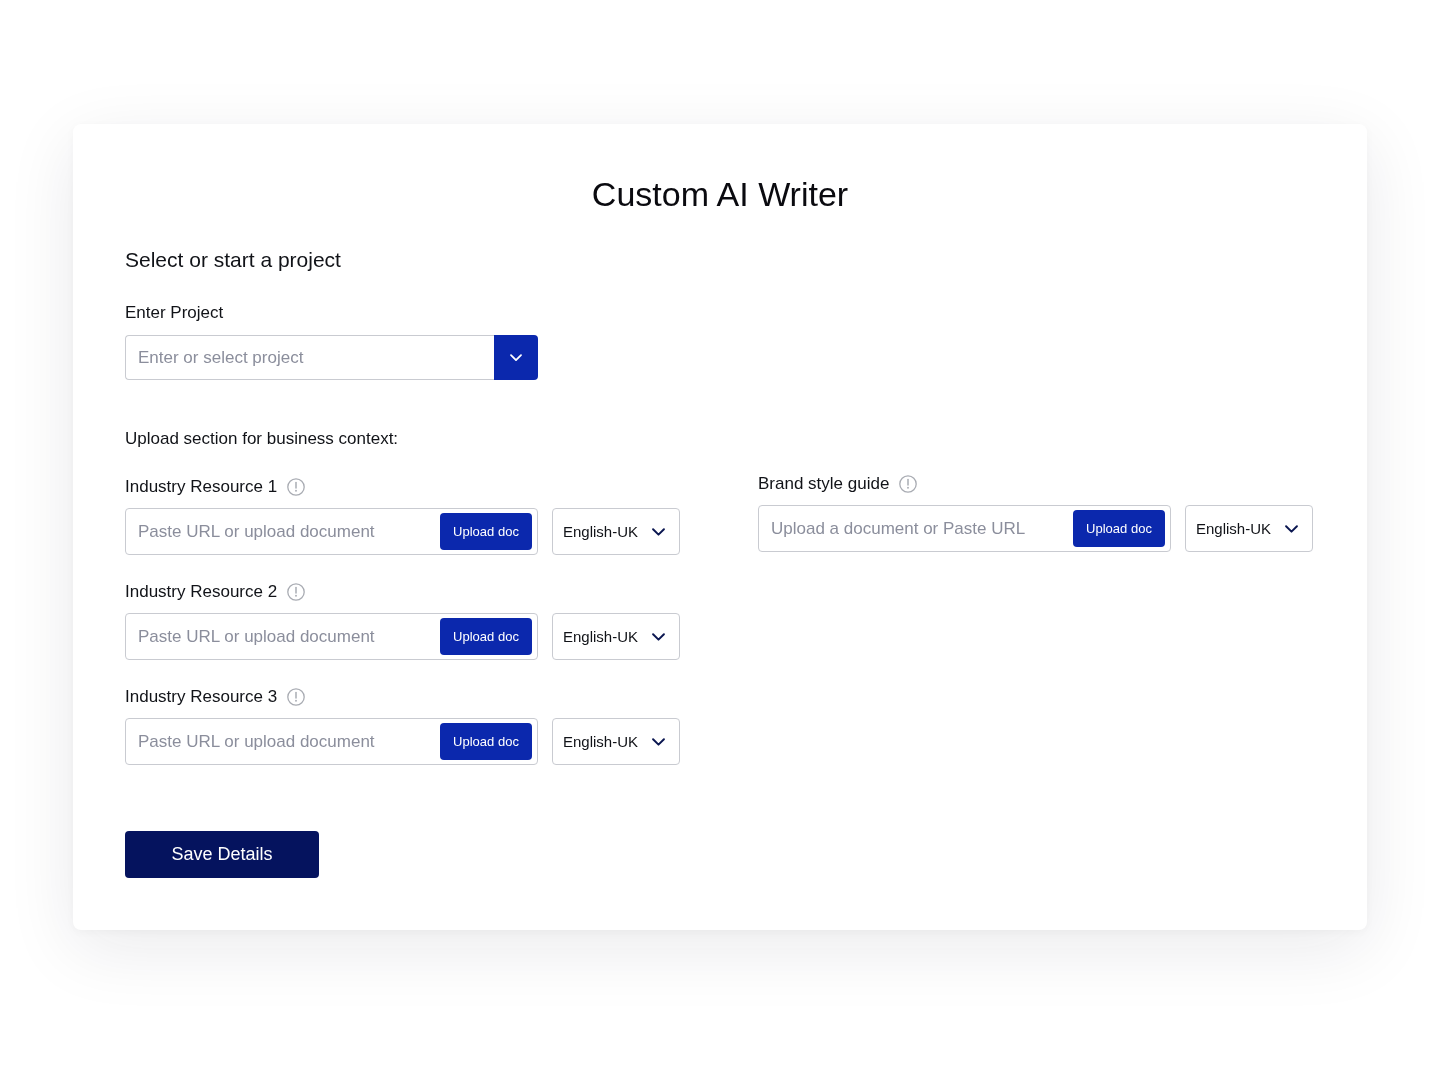 This screenshot has height=1069, width=1441. I want to click on dropdown-button, so click(516, 358).